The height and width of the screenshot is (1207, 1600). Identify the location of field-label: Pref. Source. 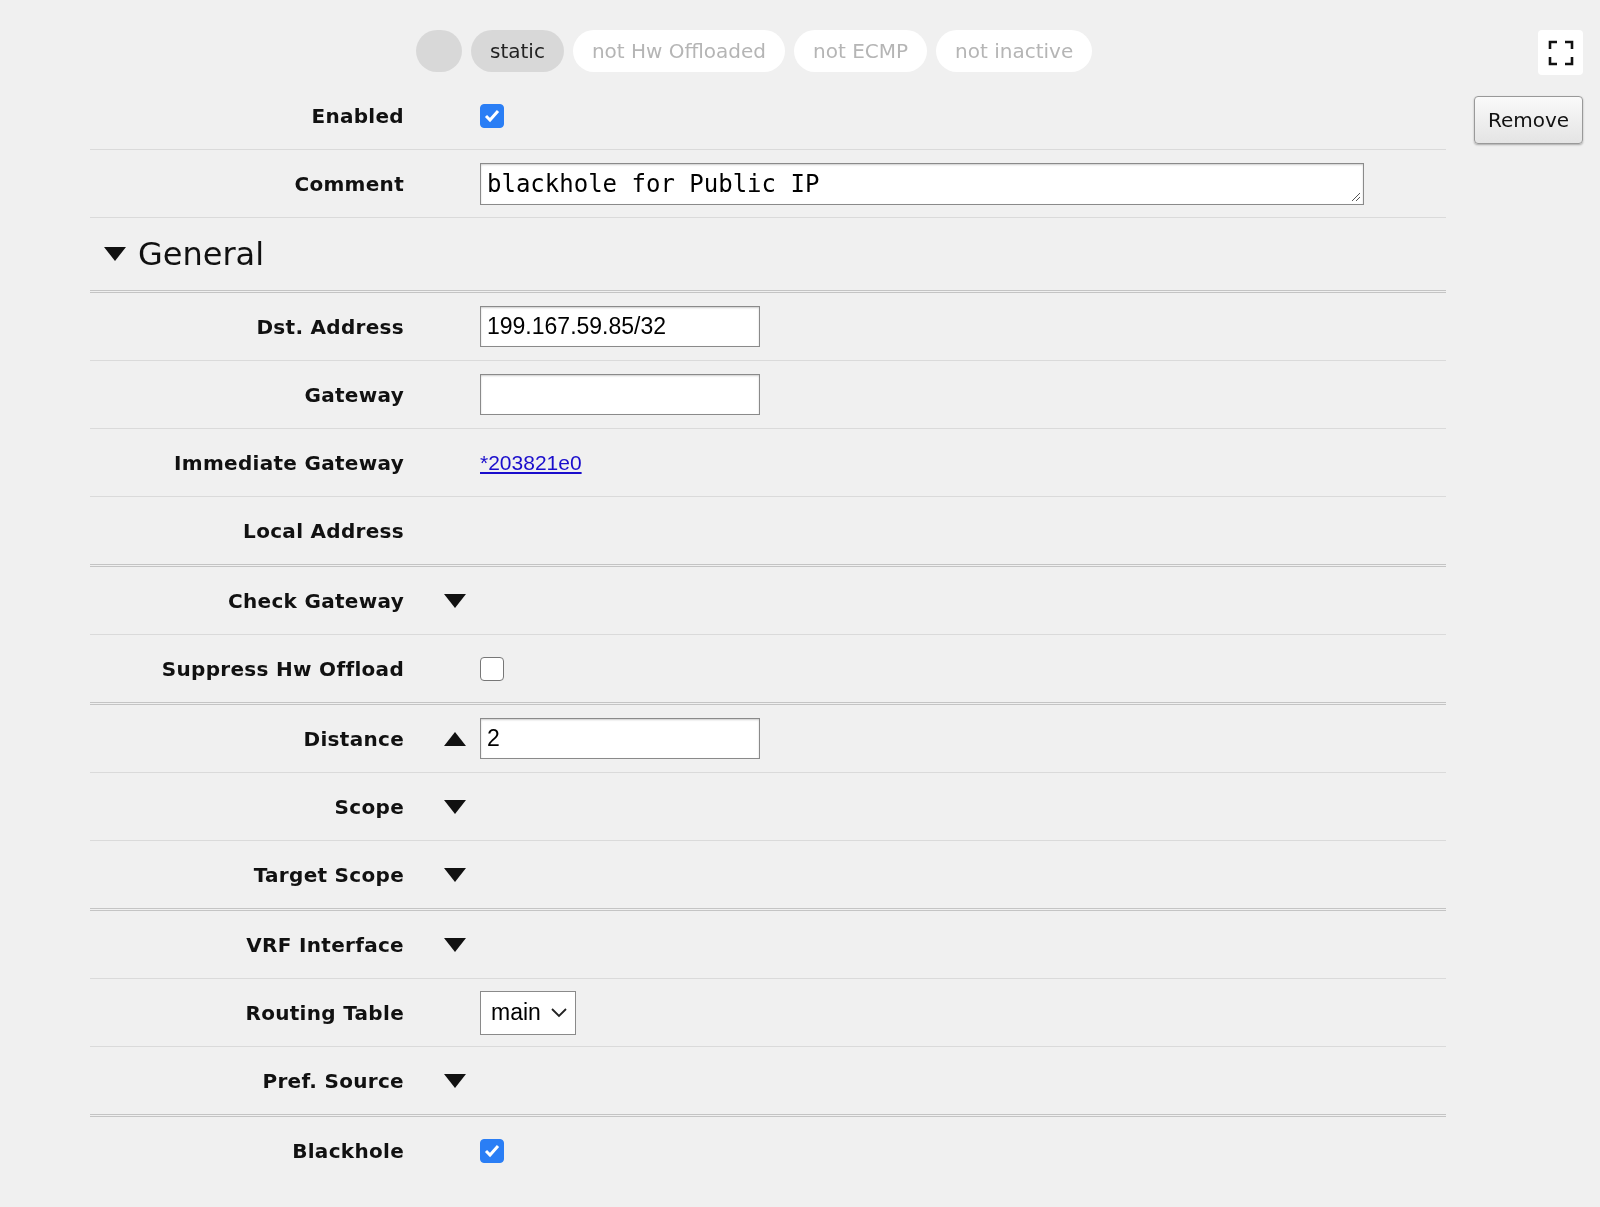
(332, 1080).